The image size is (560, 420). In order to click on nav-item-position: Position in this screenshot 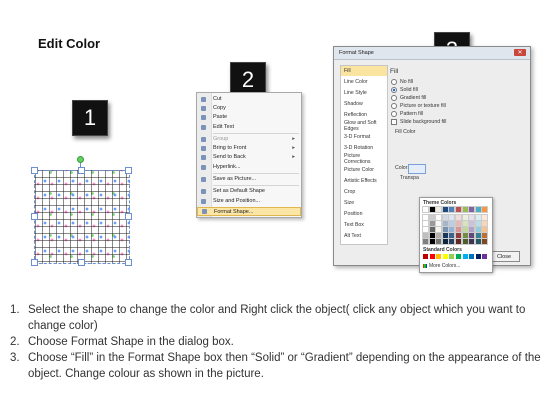, I will do `click(364, 214)`.